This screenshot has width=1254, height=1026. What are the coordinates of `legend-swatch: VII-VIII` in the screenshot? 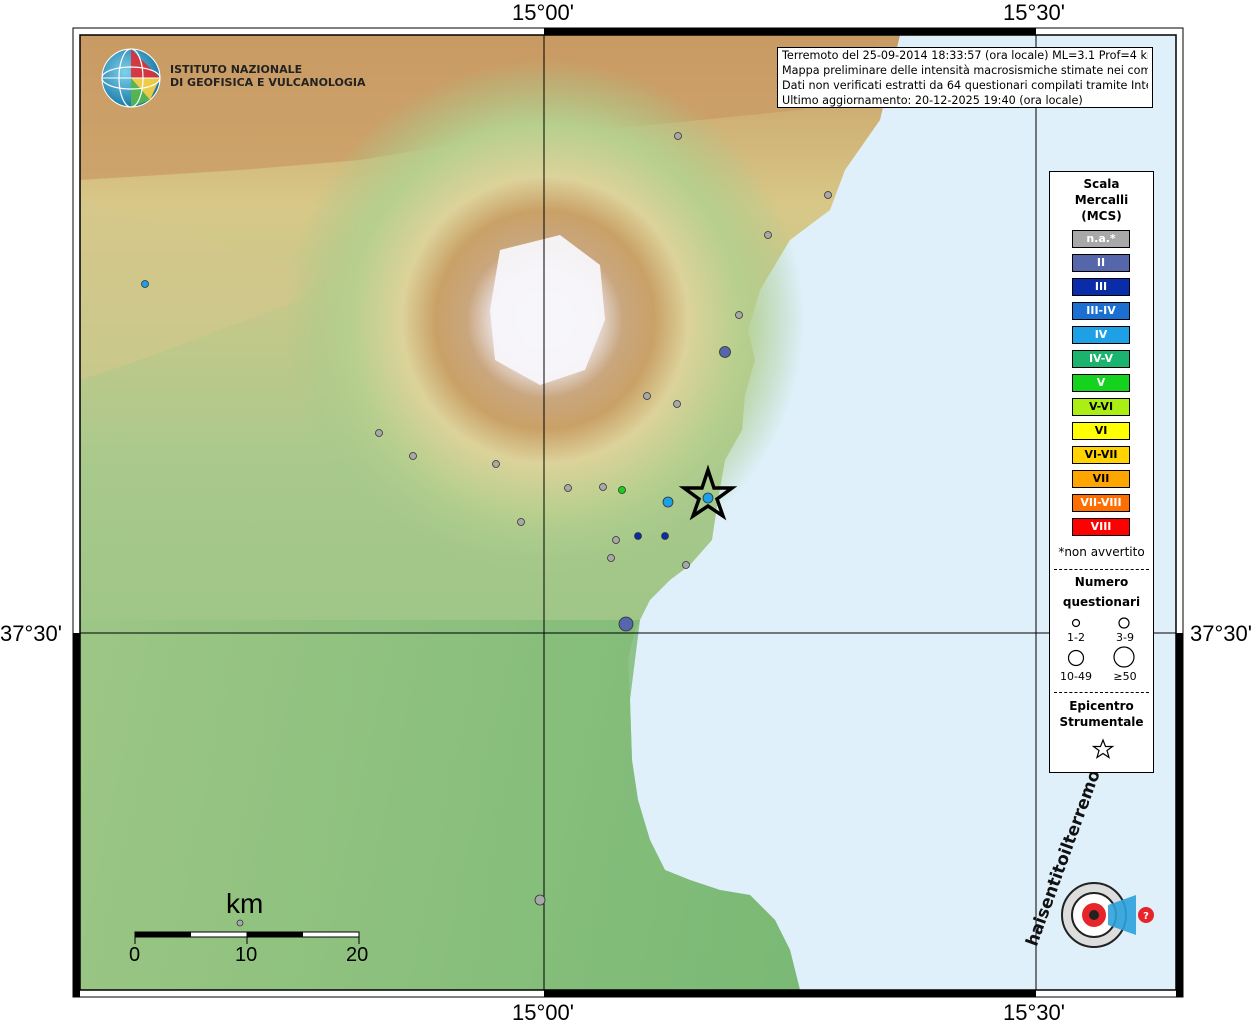 It's located at (1101, 503).